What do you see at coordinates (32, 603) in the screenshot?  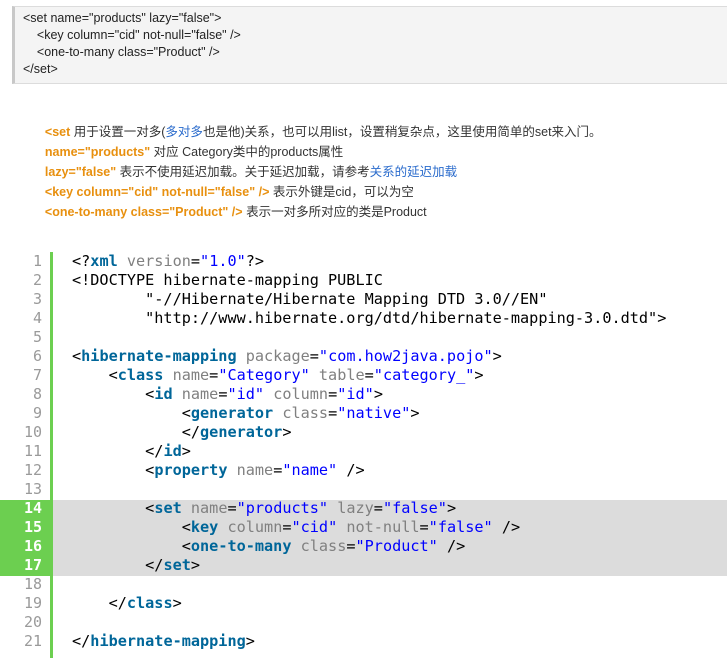 I see `line-number: 19` at bounding box center [32, 603].